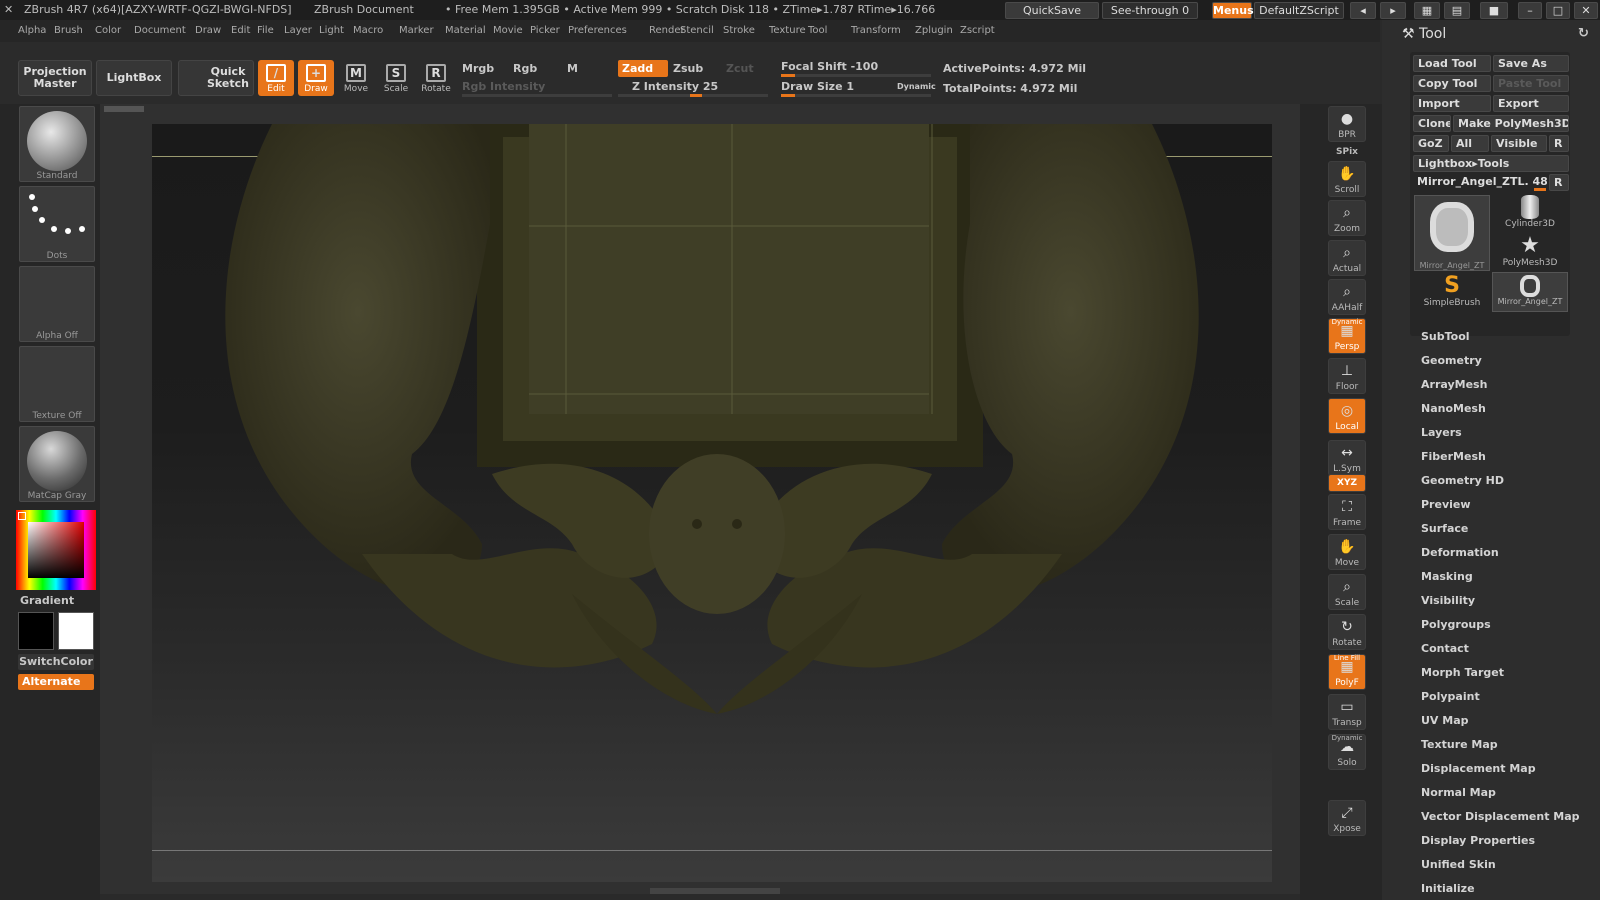 This screenshot has width=1600, height=900. Describe the element at coordinates (697, 30) in the screenshot. I see `menu-stencil: Stencil` at that location.